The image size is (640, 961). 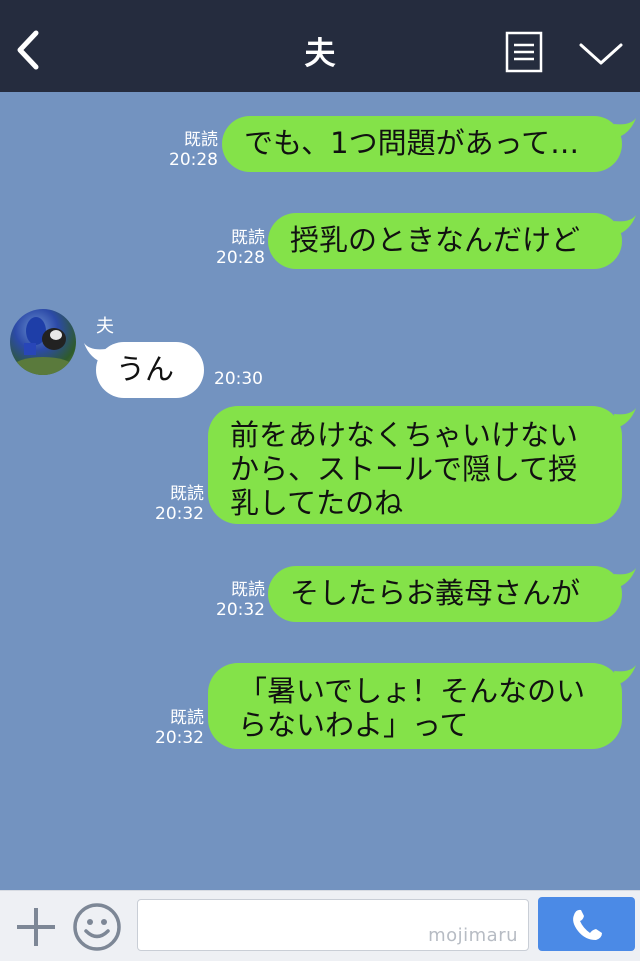 I want to click on message-text: うん, so click(x=145, y=369).